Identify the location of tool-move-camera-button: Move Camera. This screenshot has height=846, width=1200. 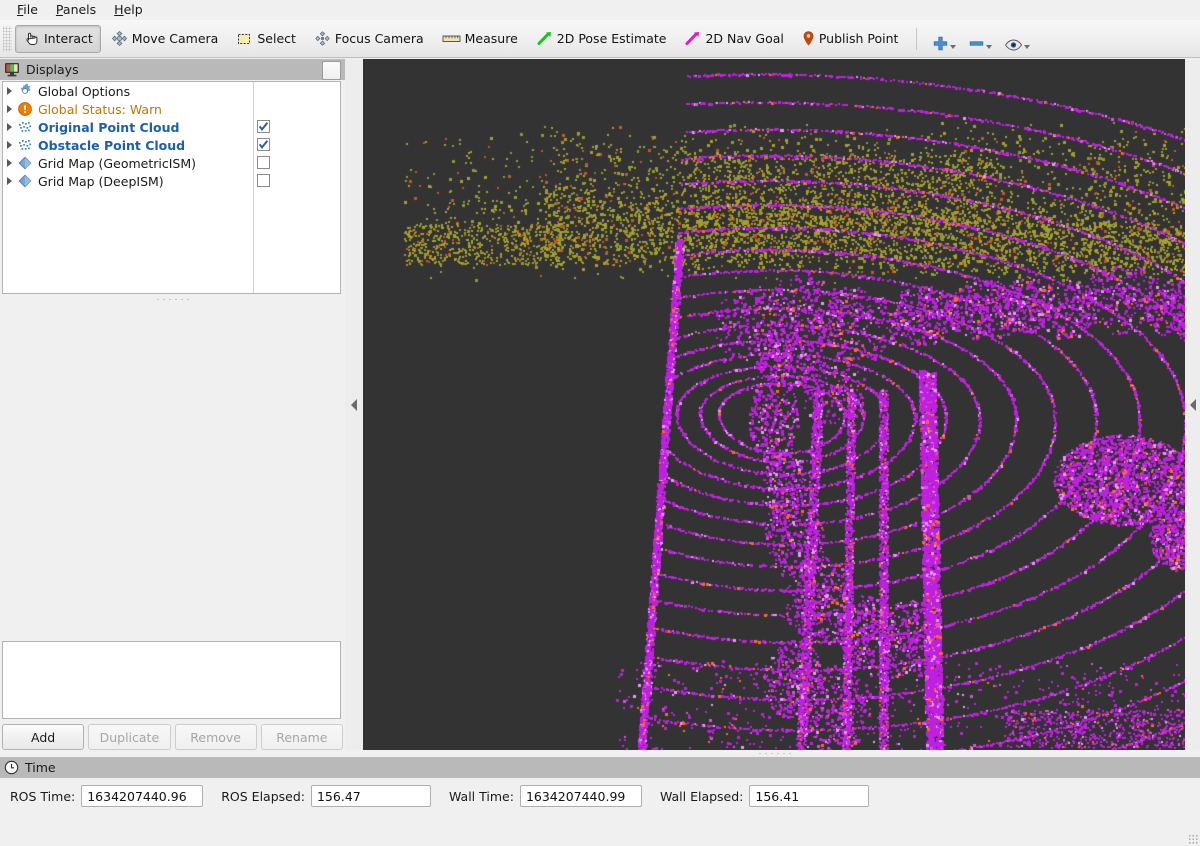
(165, 39).